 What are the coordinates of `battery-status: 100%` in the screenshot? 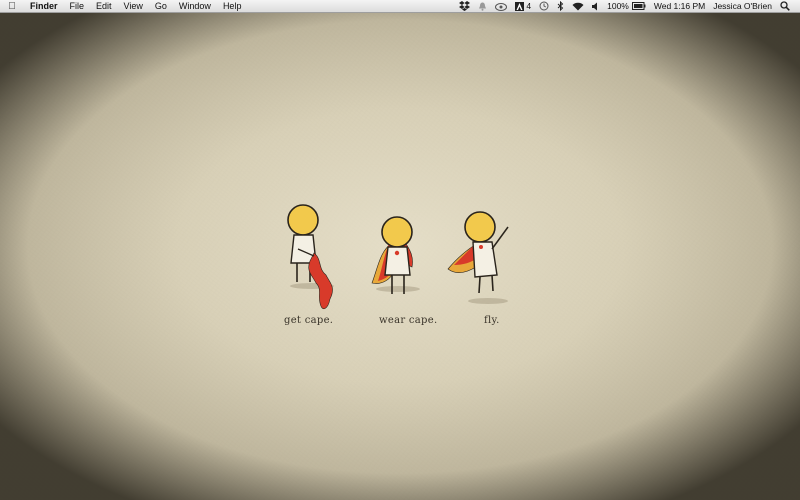 It's located at (626, 6).